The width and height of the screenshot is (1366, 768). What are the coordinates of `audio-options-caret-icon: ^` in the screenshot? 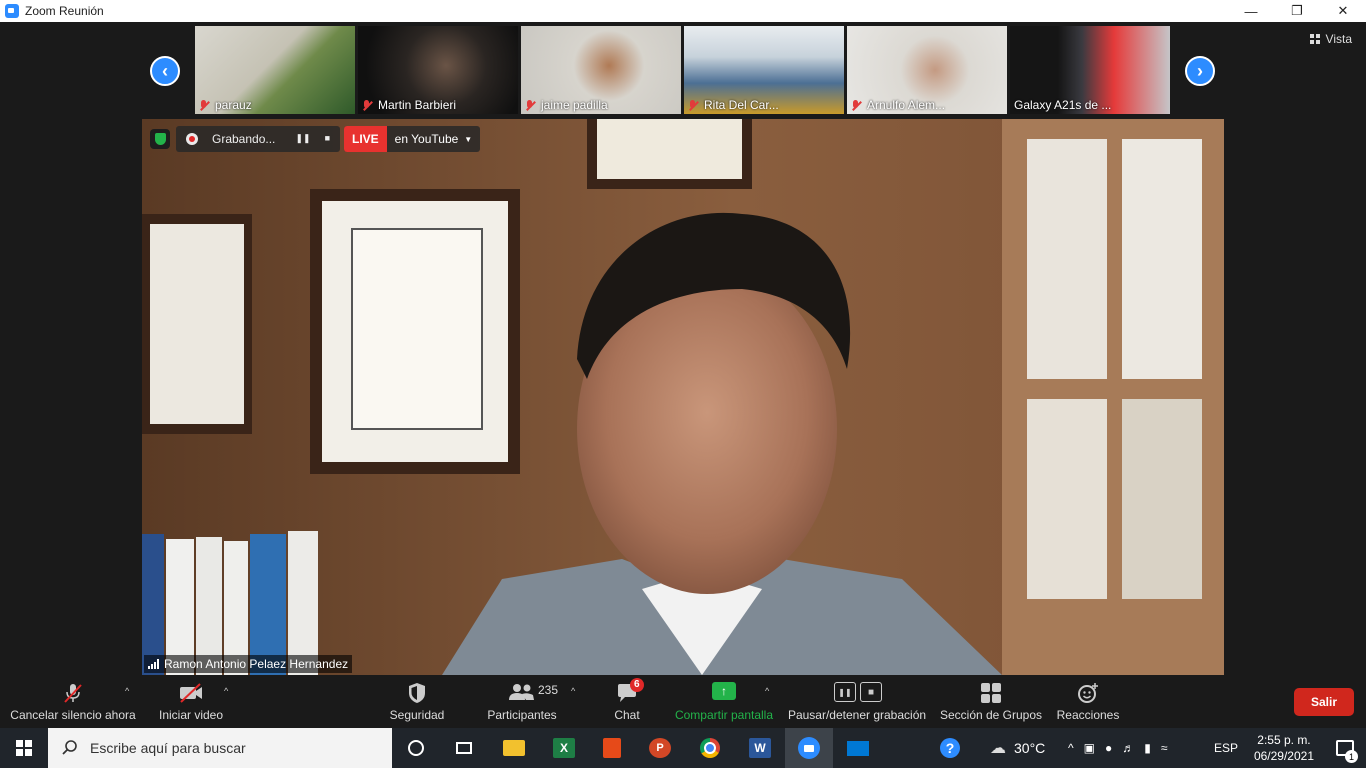 It's located at (127, 691).